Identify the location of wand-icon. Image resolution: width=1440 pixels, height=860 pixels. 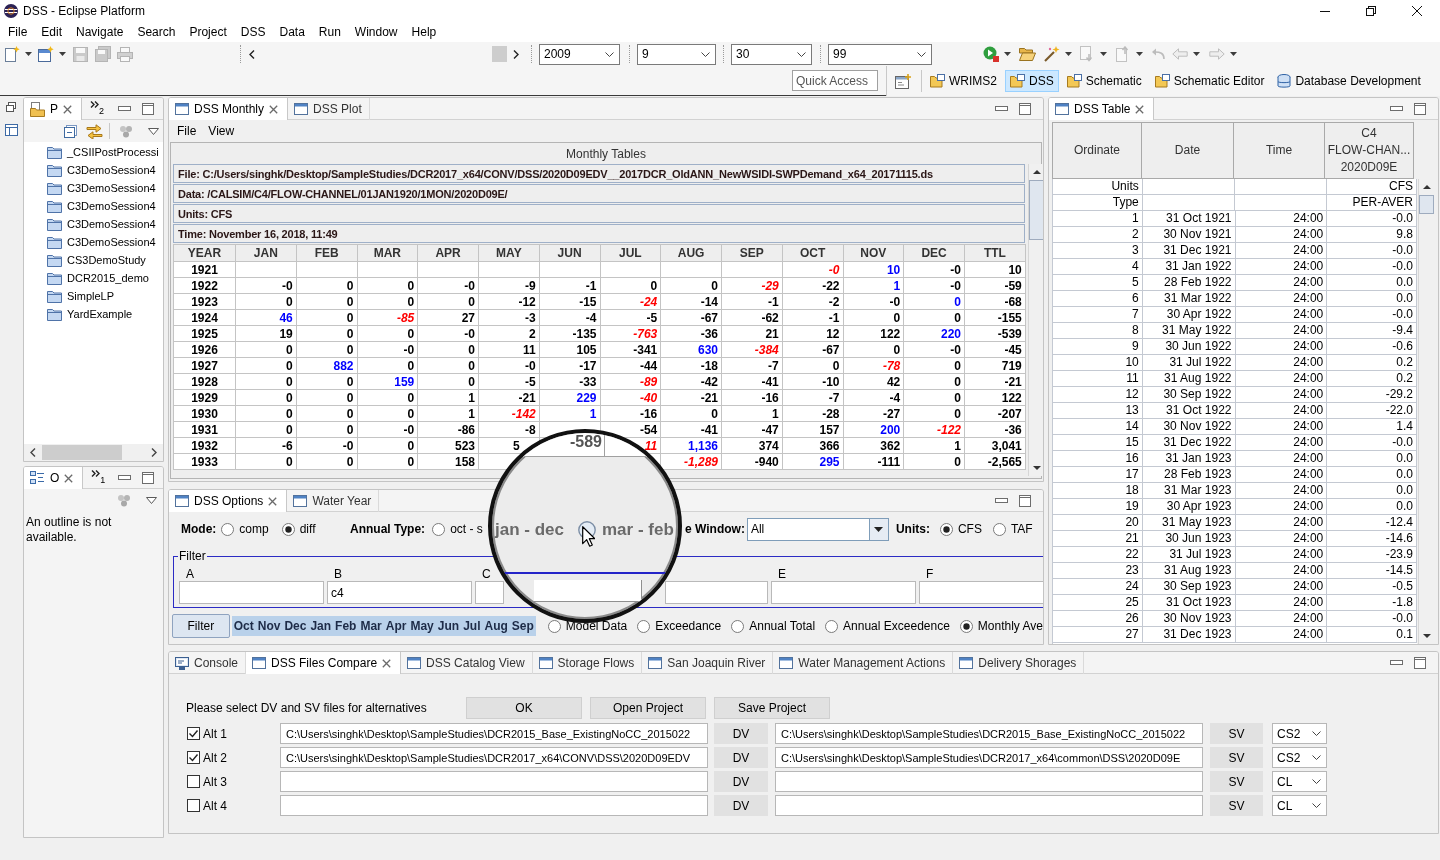
(1052, 54).